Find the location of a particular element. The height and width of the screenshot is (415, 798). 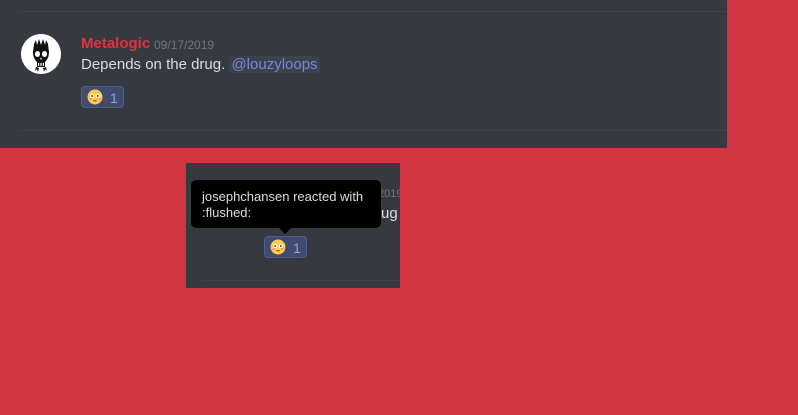

user-mention: @louzyloops is located at coordinates (274, 64).